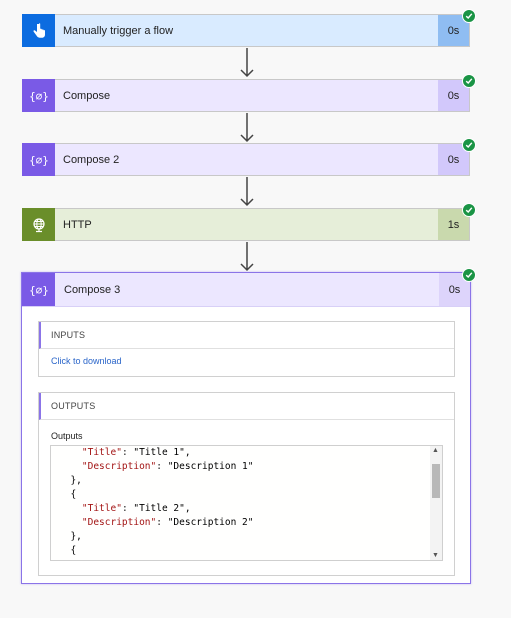 The height and width of the screenshot is (618, 511). Describe the element at coordinates (92, 289) in the screenshot. I see `step-title: Compose 3` at that location.